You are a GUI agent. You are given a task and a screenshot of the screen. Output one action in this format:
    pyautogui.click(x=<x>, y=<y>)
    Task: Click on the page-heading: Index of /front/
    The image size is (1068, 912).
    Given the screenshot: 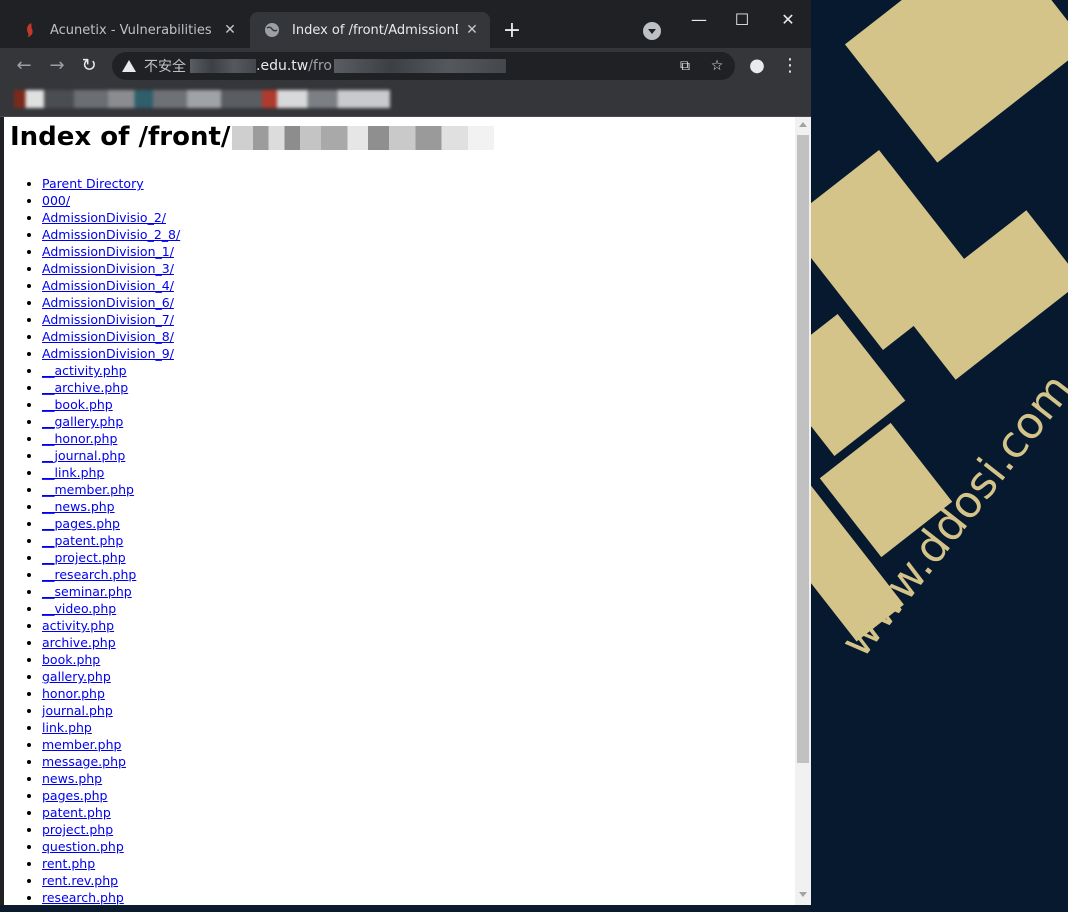 What is the action you would take?
    pyautogui.click(x=252, y=137)
    